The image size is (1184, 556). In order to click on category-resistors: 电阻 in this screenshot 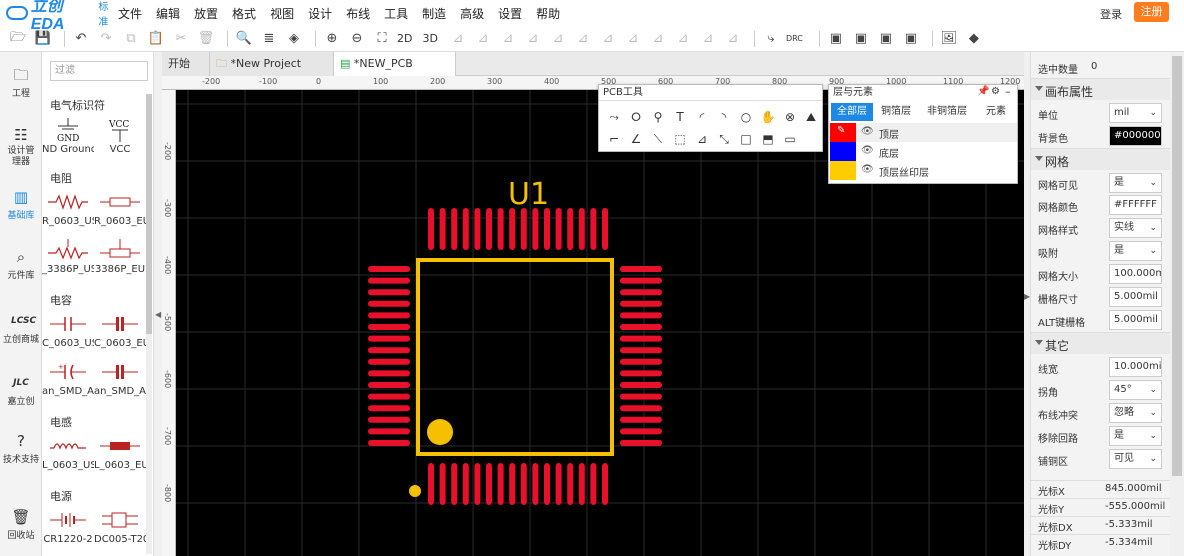, I will do `click(61, 178)`.